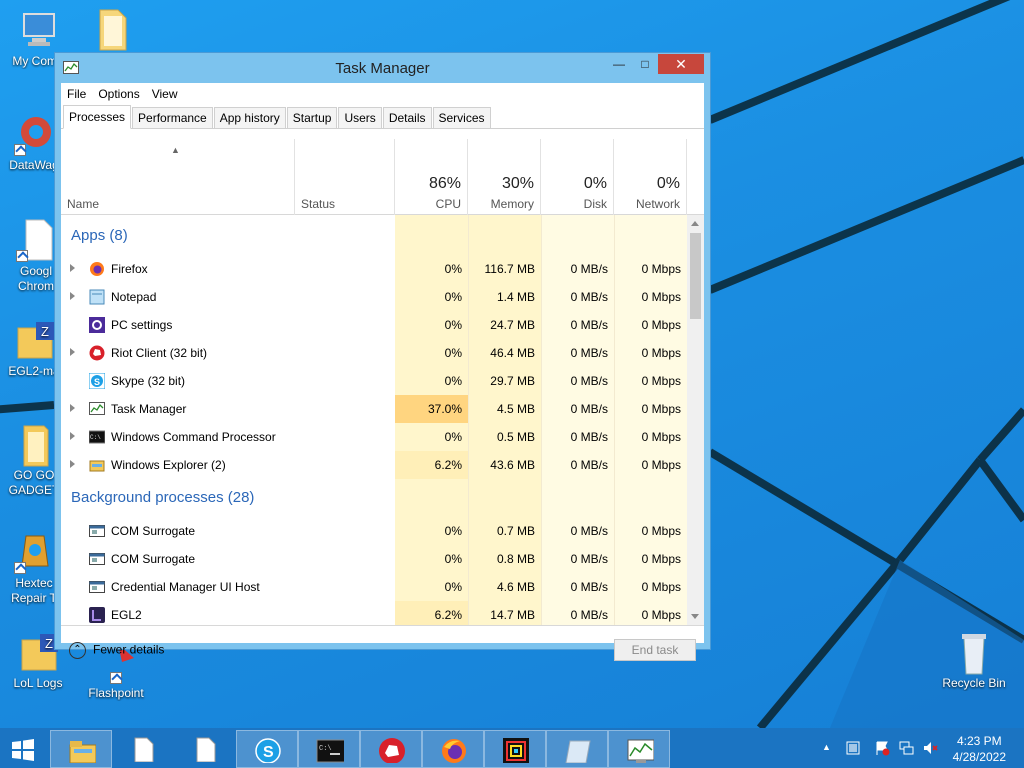 The width and height of the screenshot is (1024, 768). What do you see at coordinates (76, 94) in the screenshot?
I see `menu-file: File` at bounding box center [76, 94].